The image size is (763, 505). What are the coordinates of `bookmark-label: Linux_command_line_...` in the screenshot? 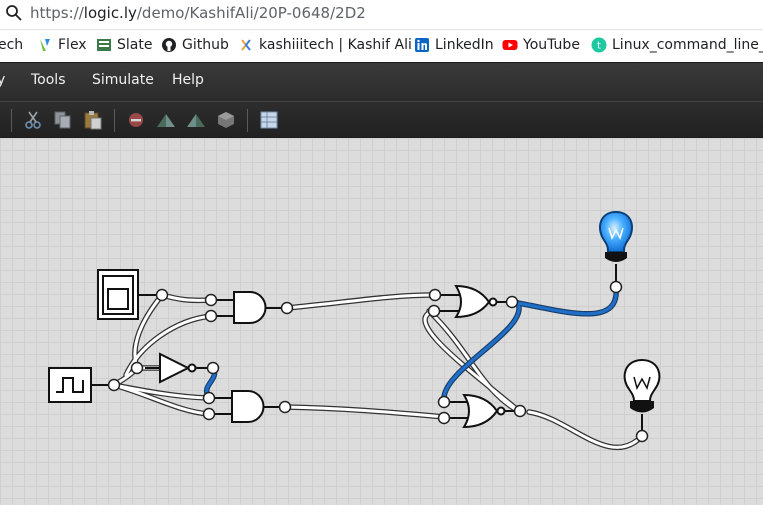 It's located at (687, 45).